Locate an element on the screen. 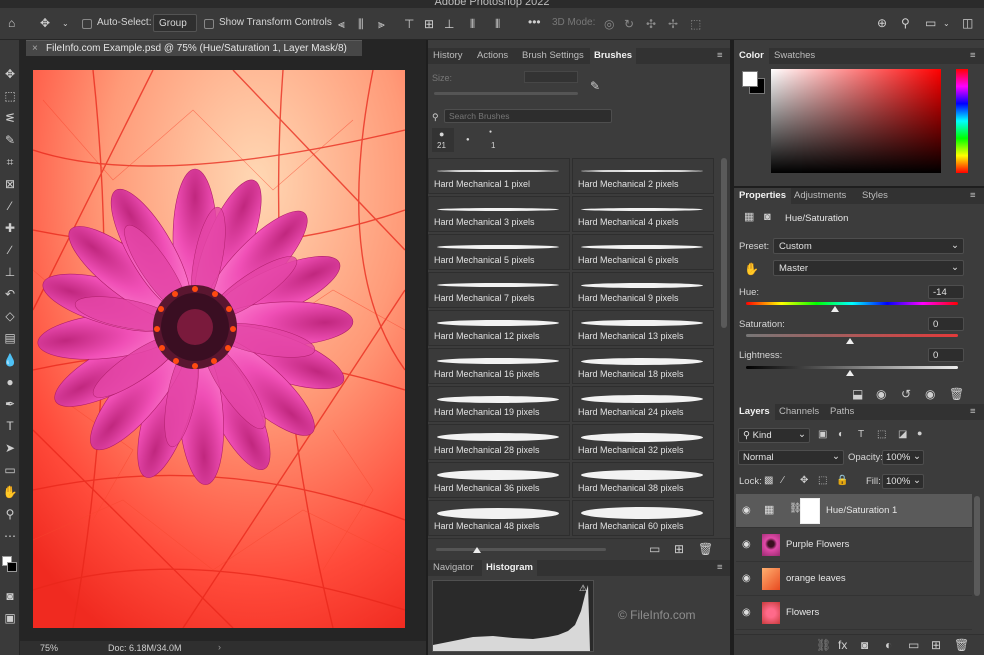 The width and height of the screenshot is (984, 655). lock-pixels-icon: ∕ is located at coordinates (783, 481).